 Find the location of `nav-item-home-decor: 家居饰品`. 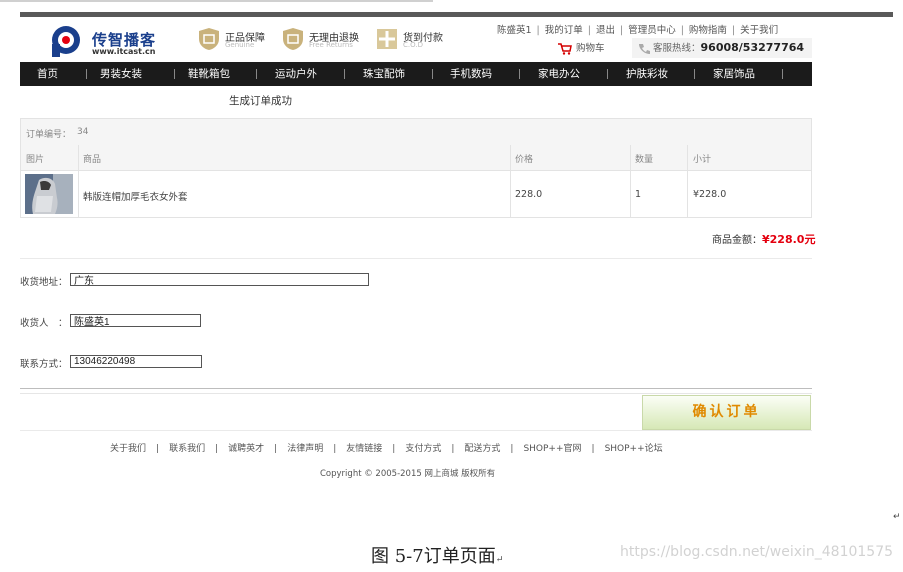

nav-item-home-decor: 家居饰品 is located at coordinates (734, 74).